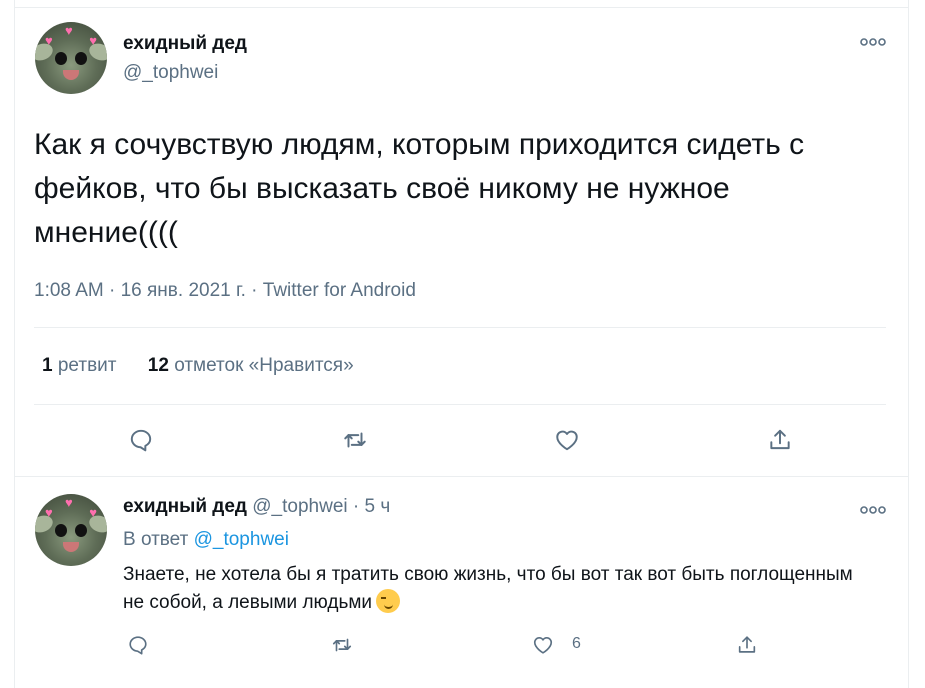  What do you see at coordinates (461, 7) in the screenshot?
I see `frame-top-border` at bounding box center [461, 7].